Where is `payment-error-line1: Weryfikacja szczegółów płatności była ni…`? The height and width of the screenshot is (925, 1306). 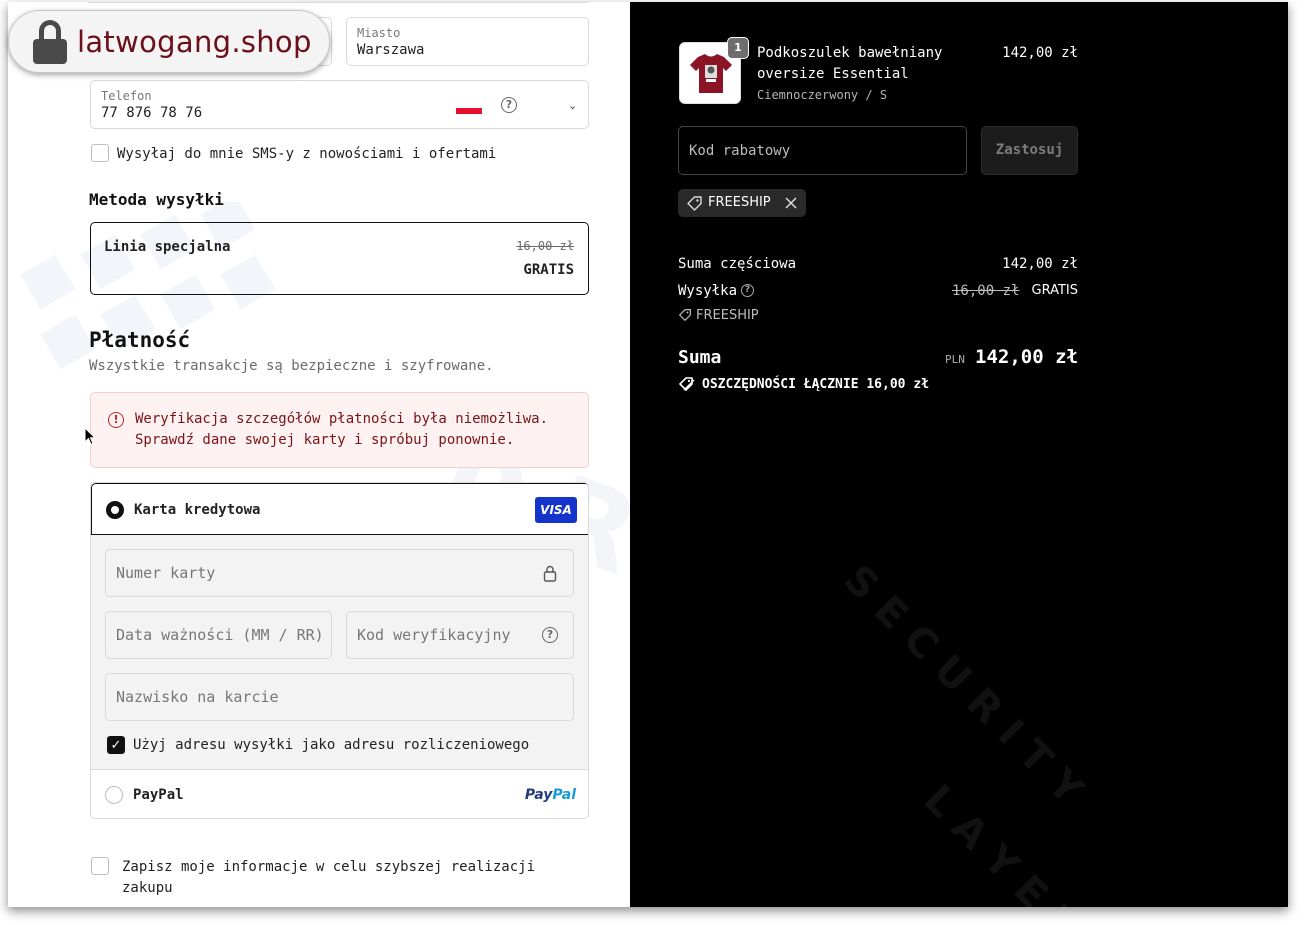 payment-error-line1: Weryfikacja szczegółów płatności była ni… is located at coordinates (342, 419).